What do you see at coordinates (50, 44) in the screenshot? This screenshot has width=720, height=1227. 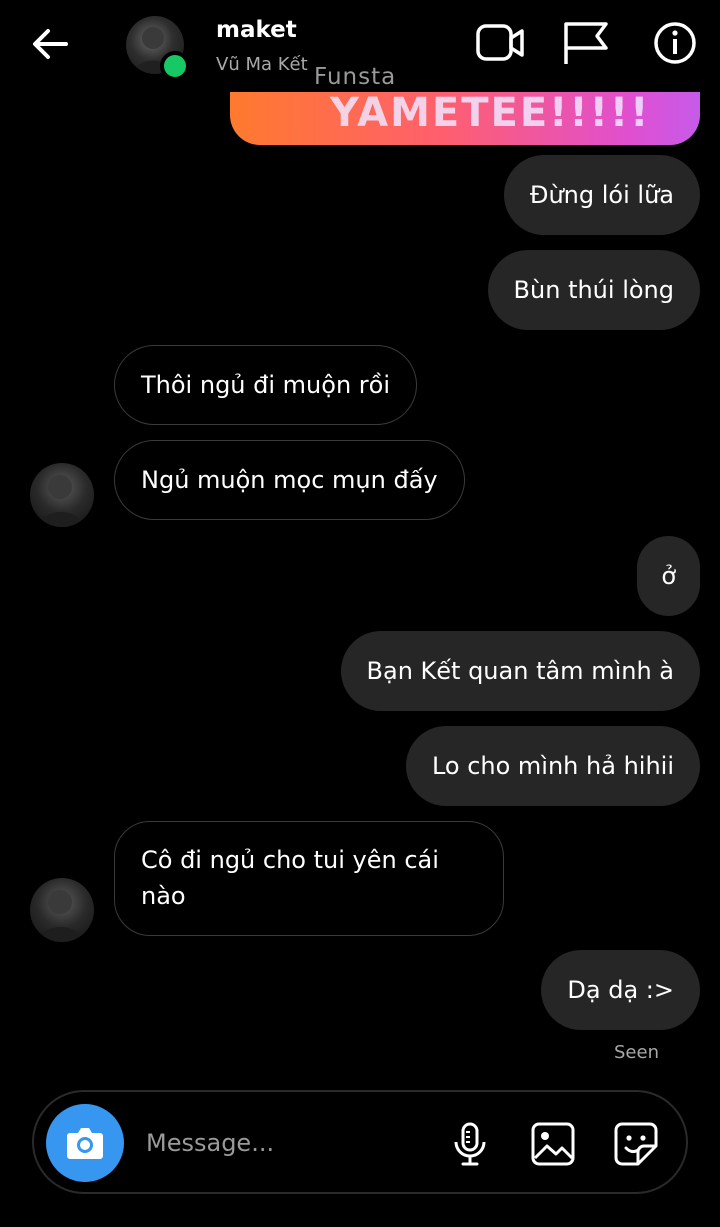 I see `arrow-left-icon` at bounding box center [50, 44].